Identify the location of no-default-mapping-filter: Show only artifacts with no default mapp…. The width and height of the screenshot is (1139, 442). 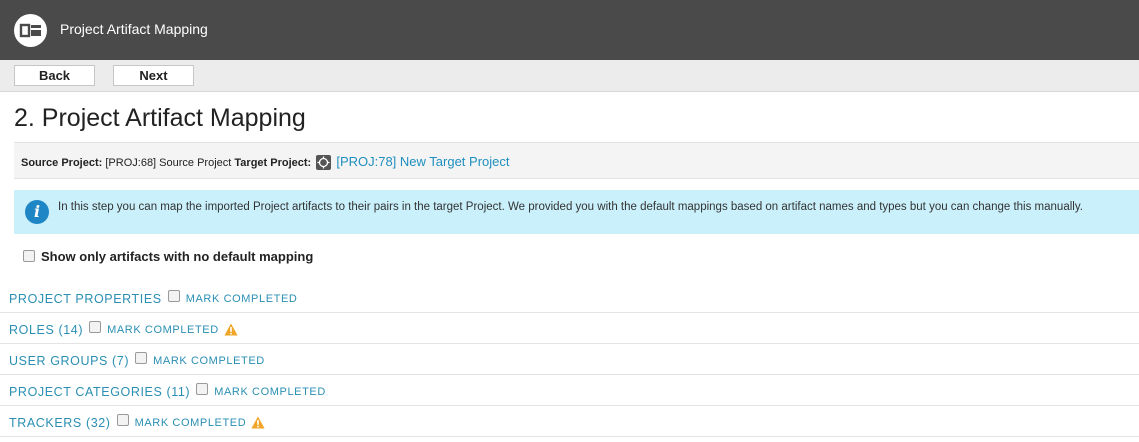
(168, 256).